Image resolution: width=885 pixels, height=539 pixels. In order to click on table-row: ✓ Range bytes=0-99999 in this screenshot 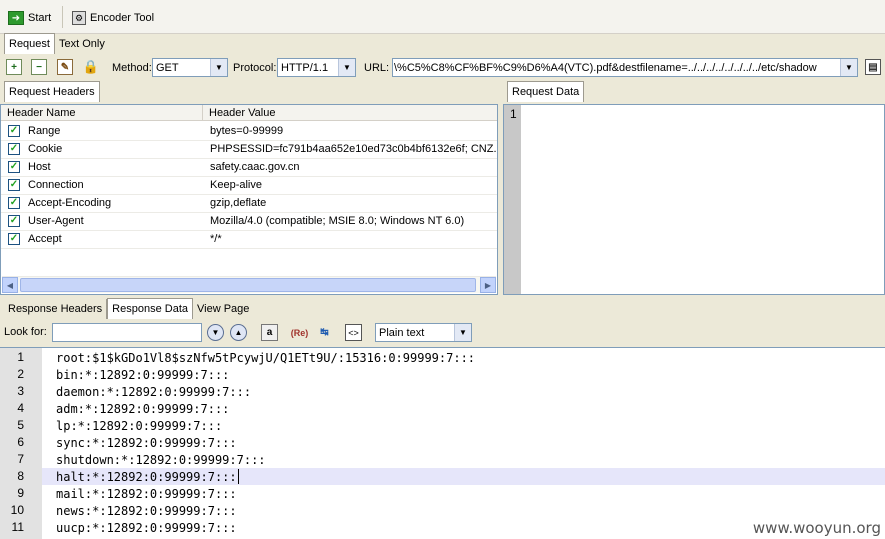, I will do `click(249, 131)`.